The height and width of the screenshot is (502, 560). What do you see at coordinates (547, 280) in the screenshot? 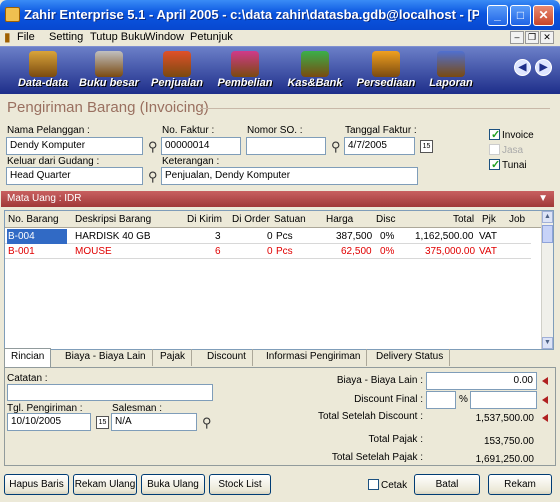
I see `grid-scrollbar: ▲ ▼` at bounding box center [547, 280].